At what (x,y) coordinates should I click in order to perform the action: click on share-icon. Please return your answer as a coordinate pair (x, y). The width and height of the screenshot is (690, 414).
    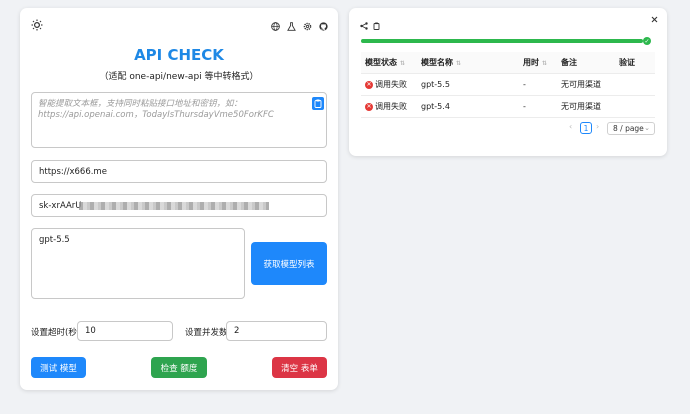
    Looking at the image, I should click on (363, 25).